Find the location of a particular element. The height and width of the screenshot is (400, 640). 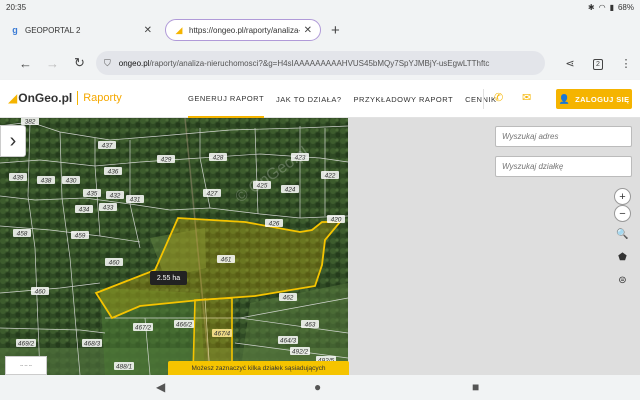

tab-geoportal: g GEOPORTAL 2 ✕ is located at coordinates (81, 30).